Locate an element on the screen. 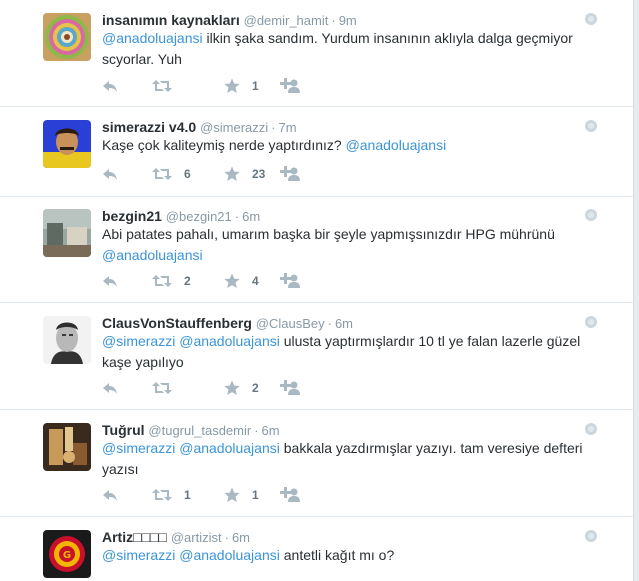 This screenshot has height=581, width=639. username: @ClausBey is located at coordinates (290, 323).